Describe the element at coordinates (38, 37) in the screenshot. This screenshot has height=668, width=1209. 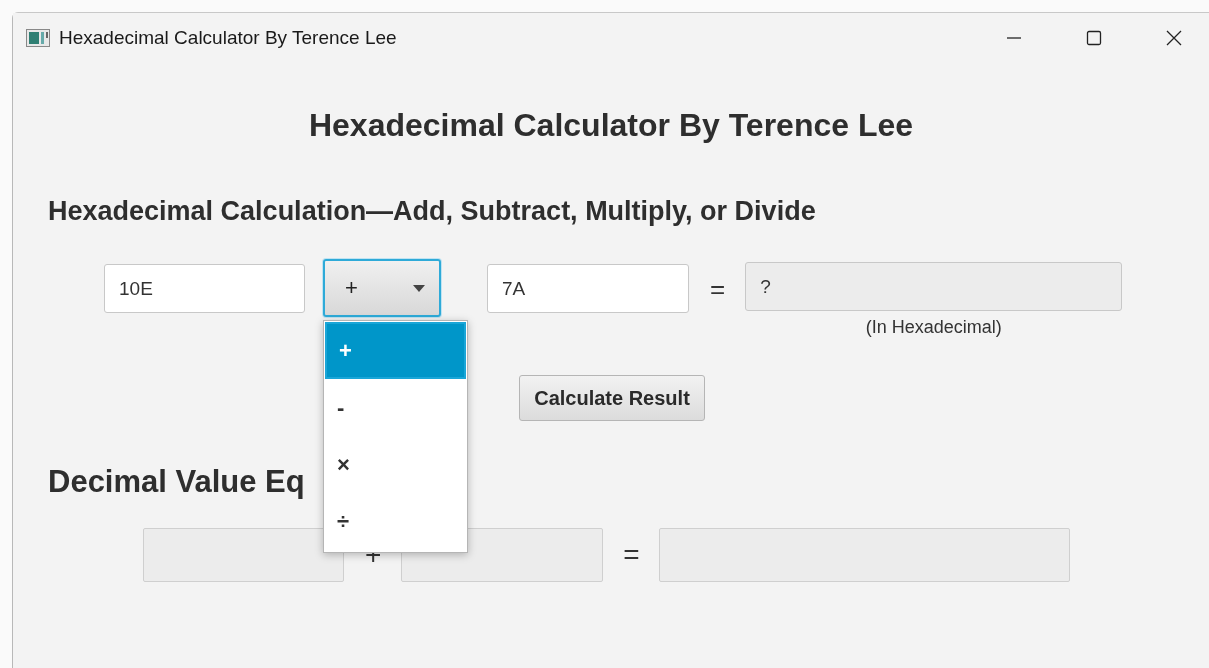
I see `app-icon` at that location.